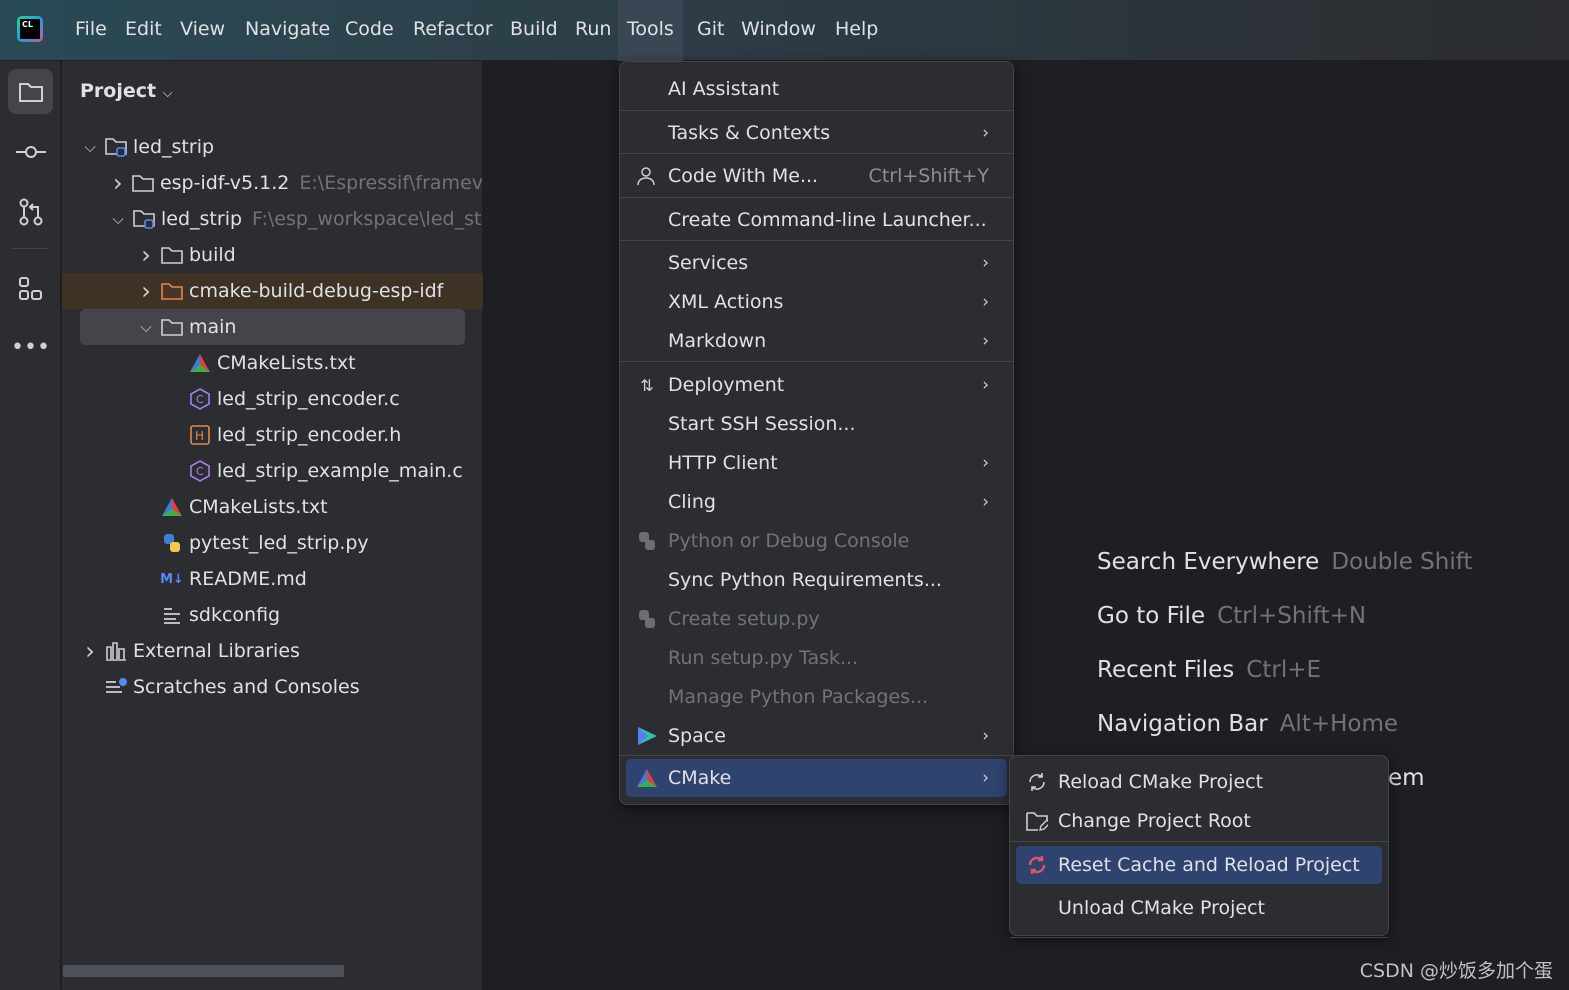 Image resolution: width=1569 pixels, height=990 pixels. Describe the element at coordinates (534, 29) in the screenshot. I see `menu-build: Build` at that location.